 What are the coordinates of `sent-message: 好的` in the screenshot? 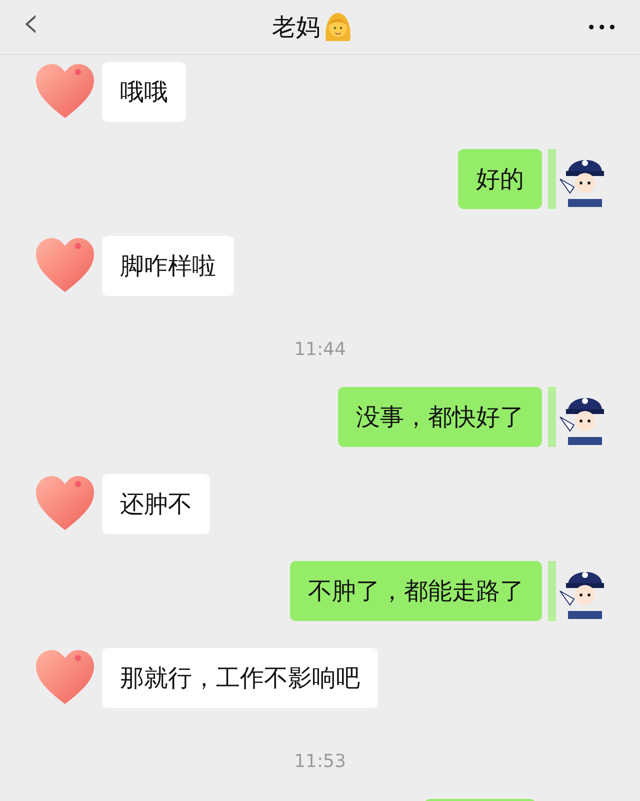 It's located at (500, 179).